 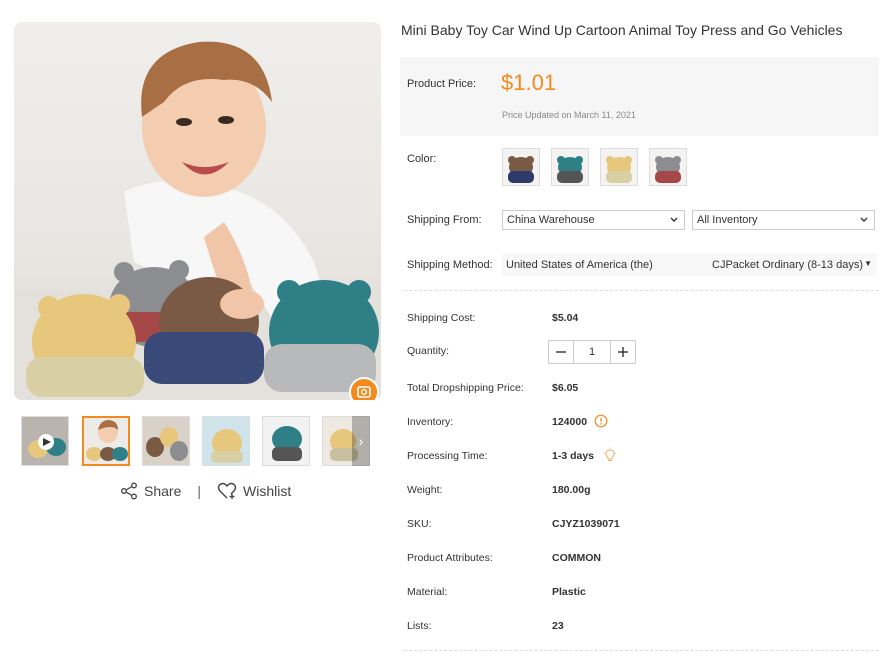 I want to click on share-label: Share, so click(x=163, y=491).